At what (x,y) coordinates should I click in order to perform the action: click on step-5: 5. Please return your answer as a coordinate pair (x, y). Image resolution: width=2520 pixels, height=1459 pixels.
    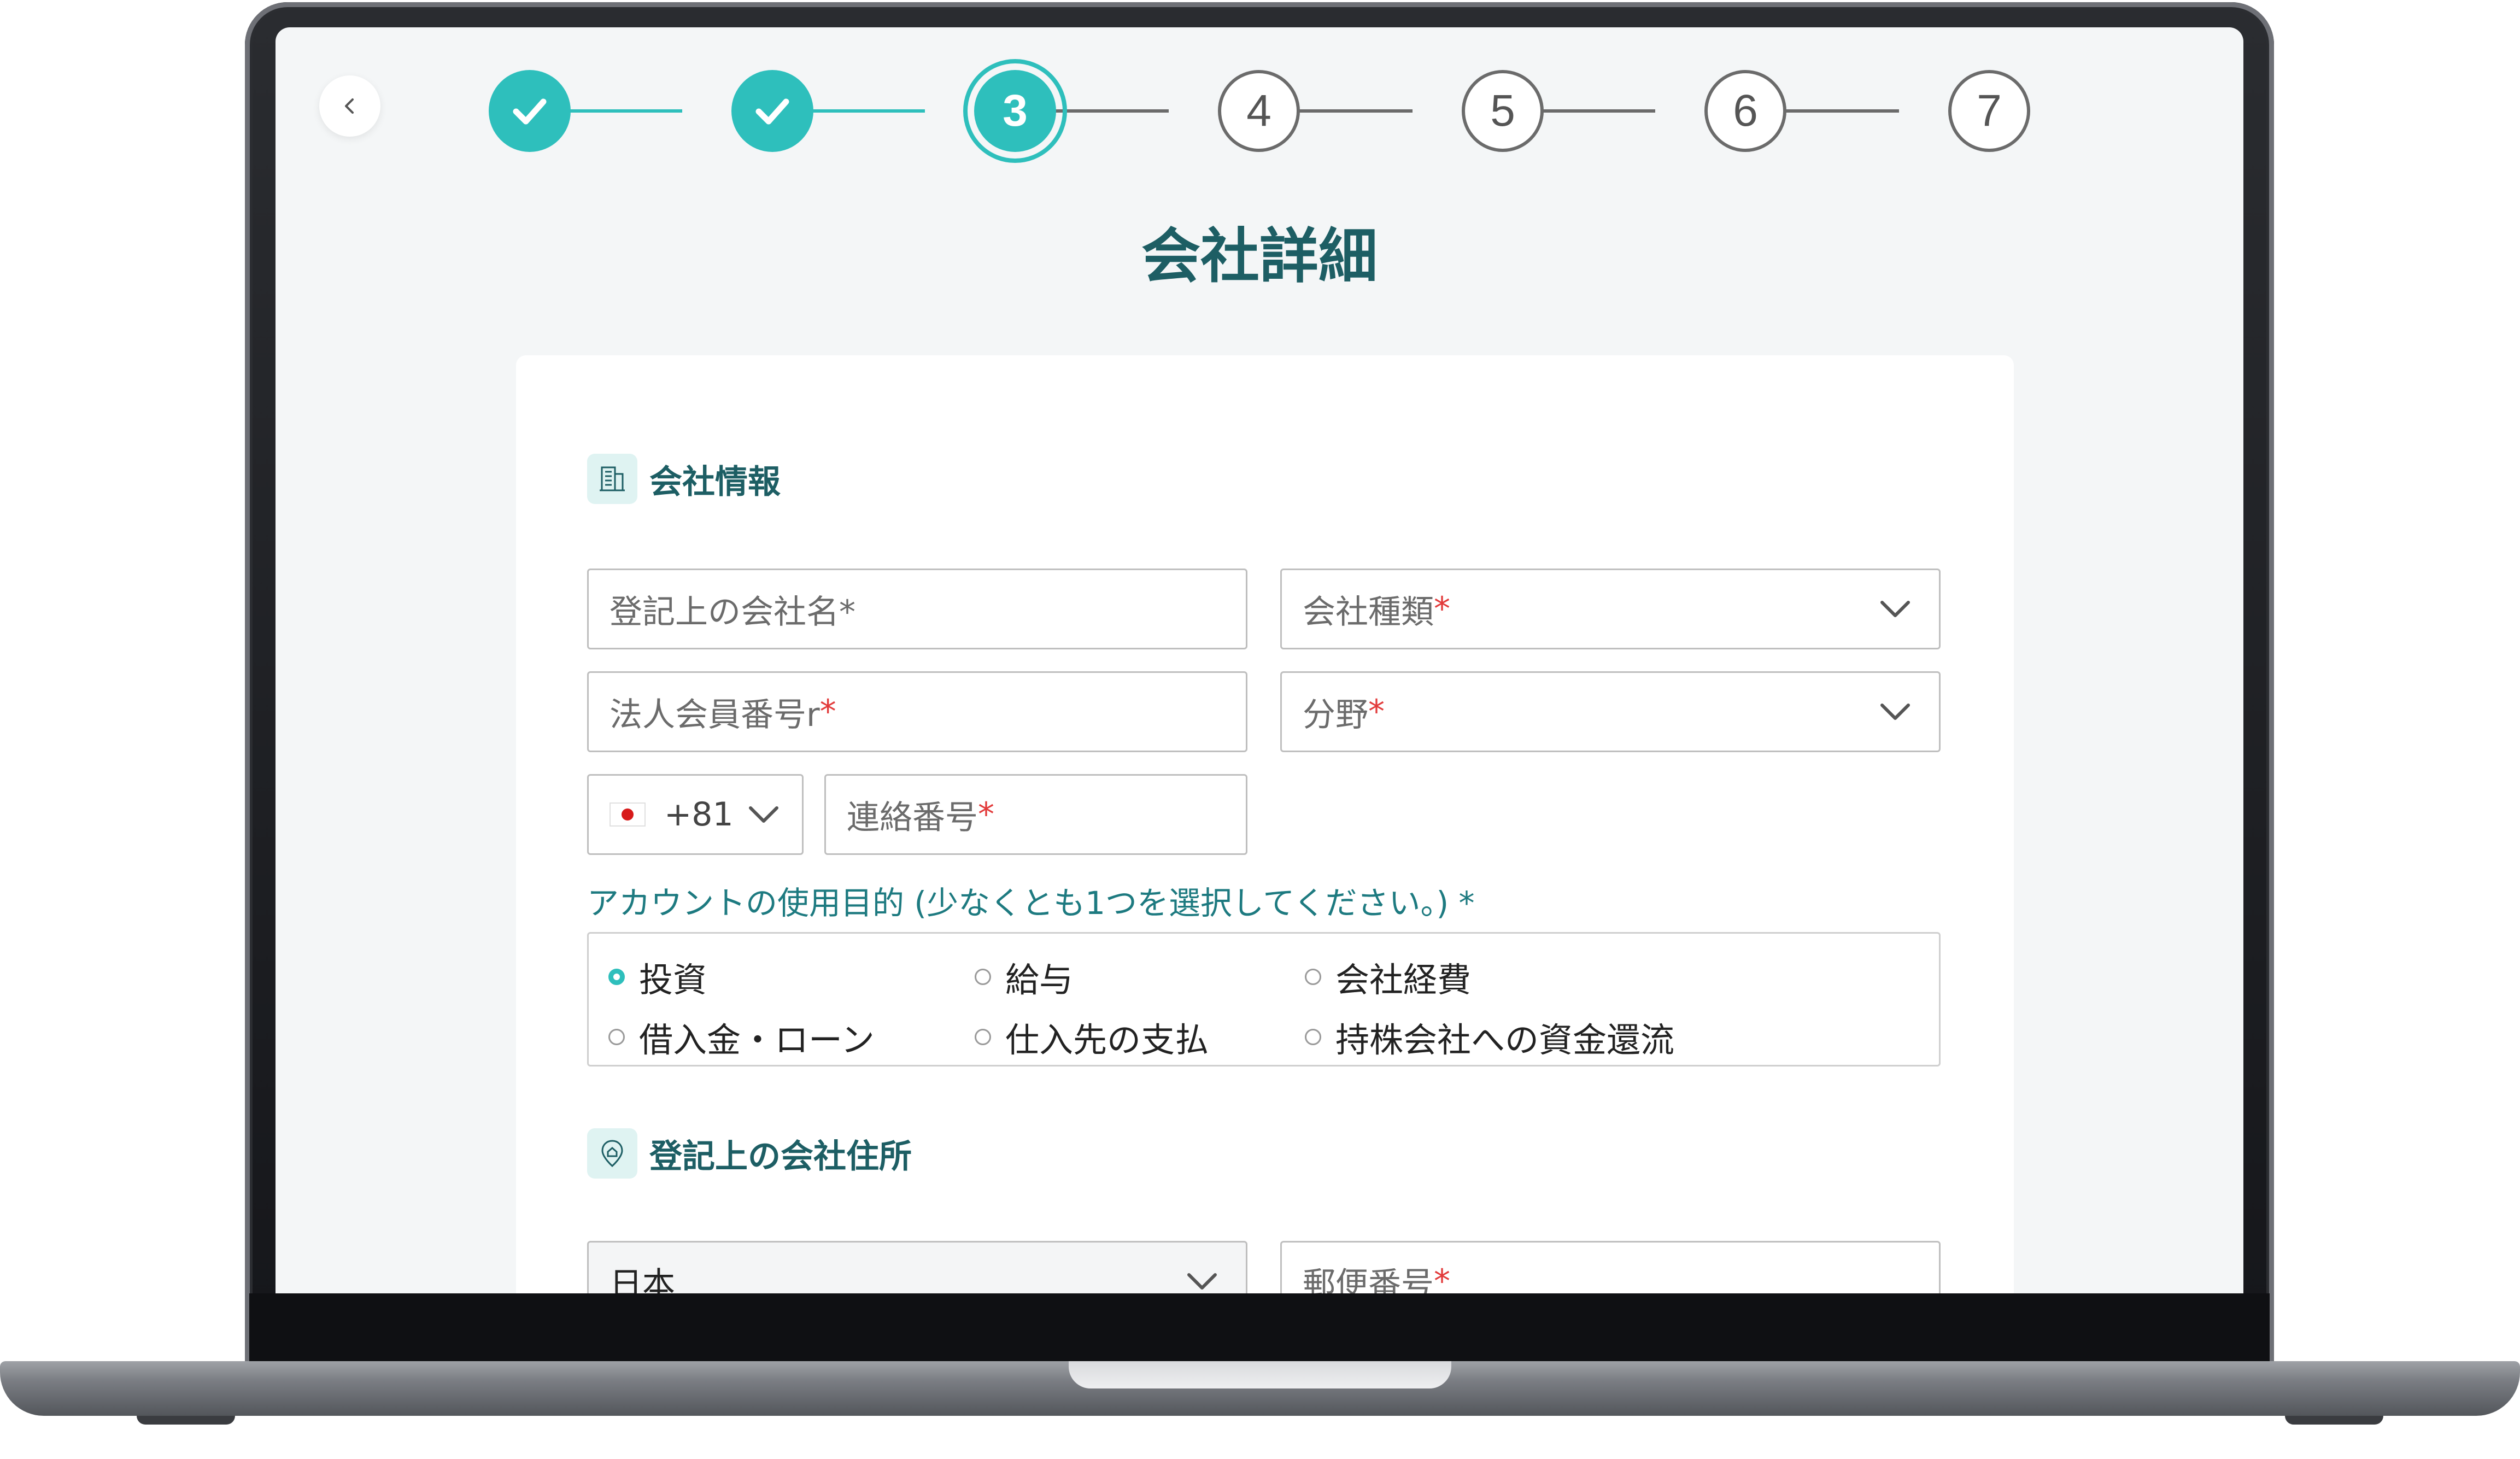
    Looking at the image, I should click on (1503, 111).